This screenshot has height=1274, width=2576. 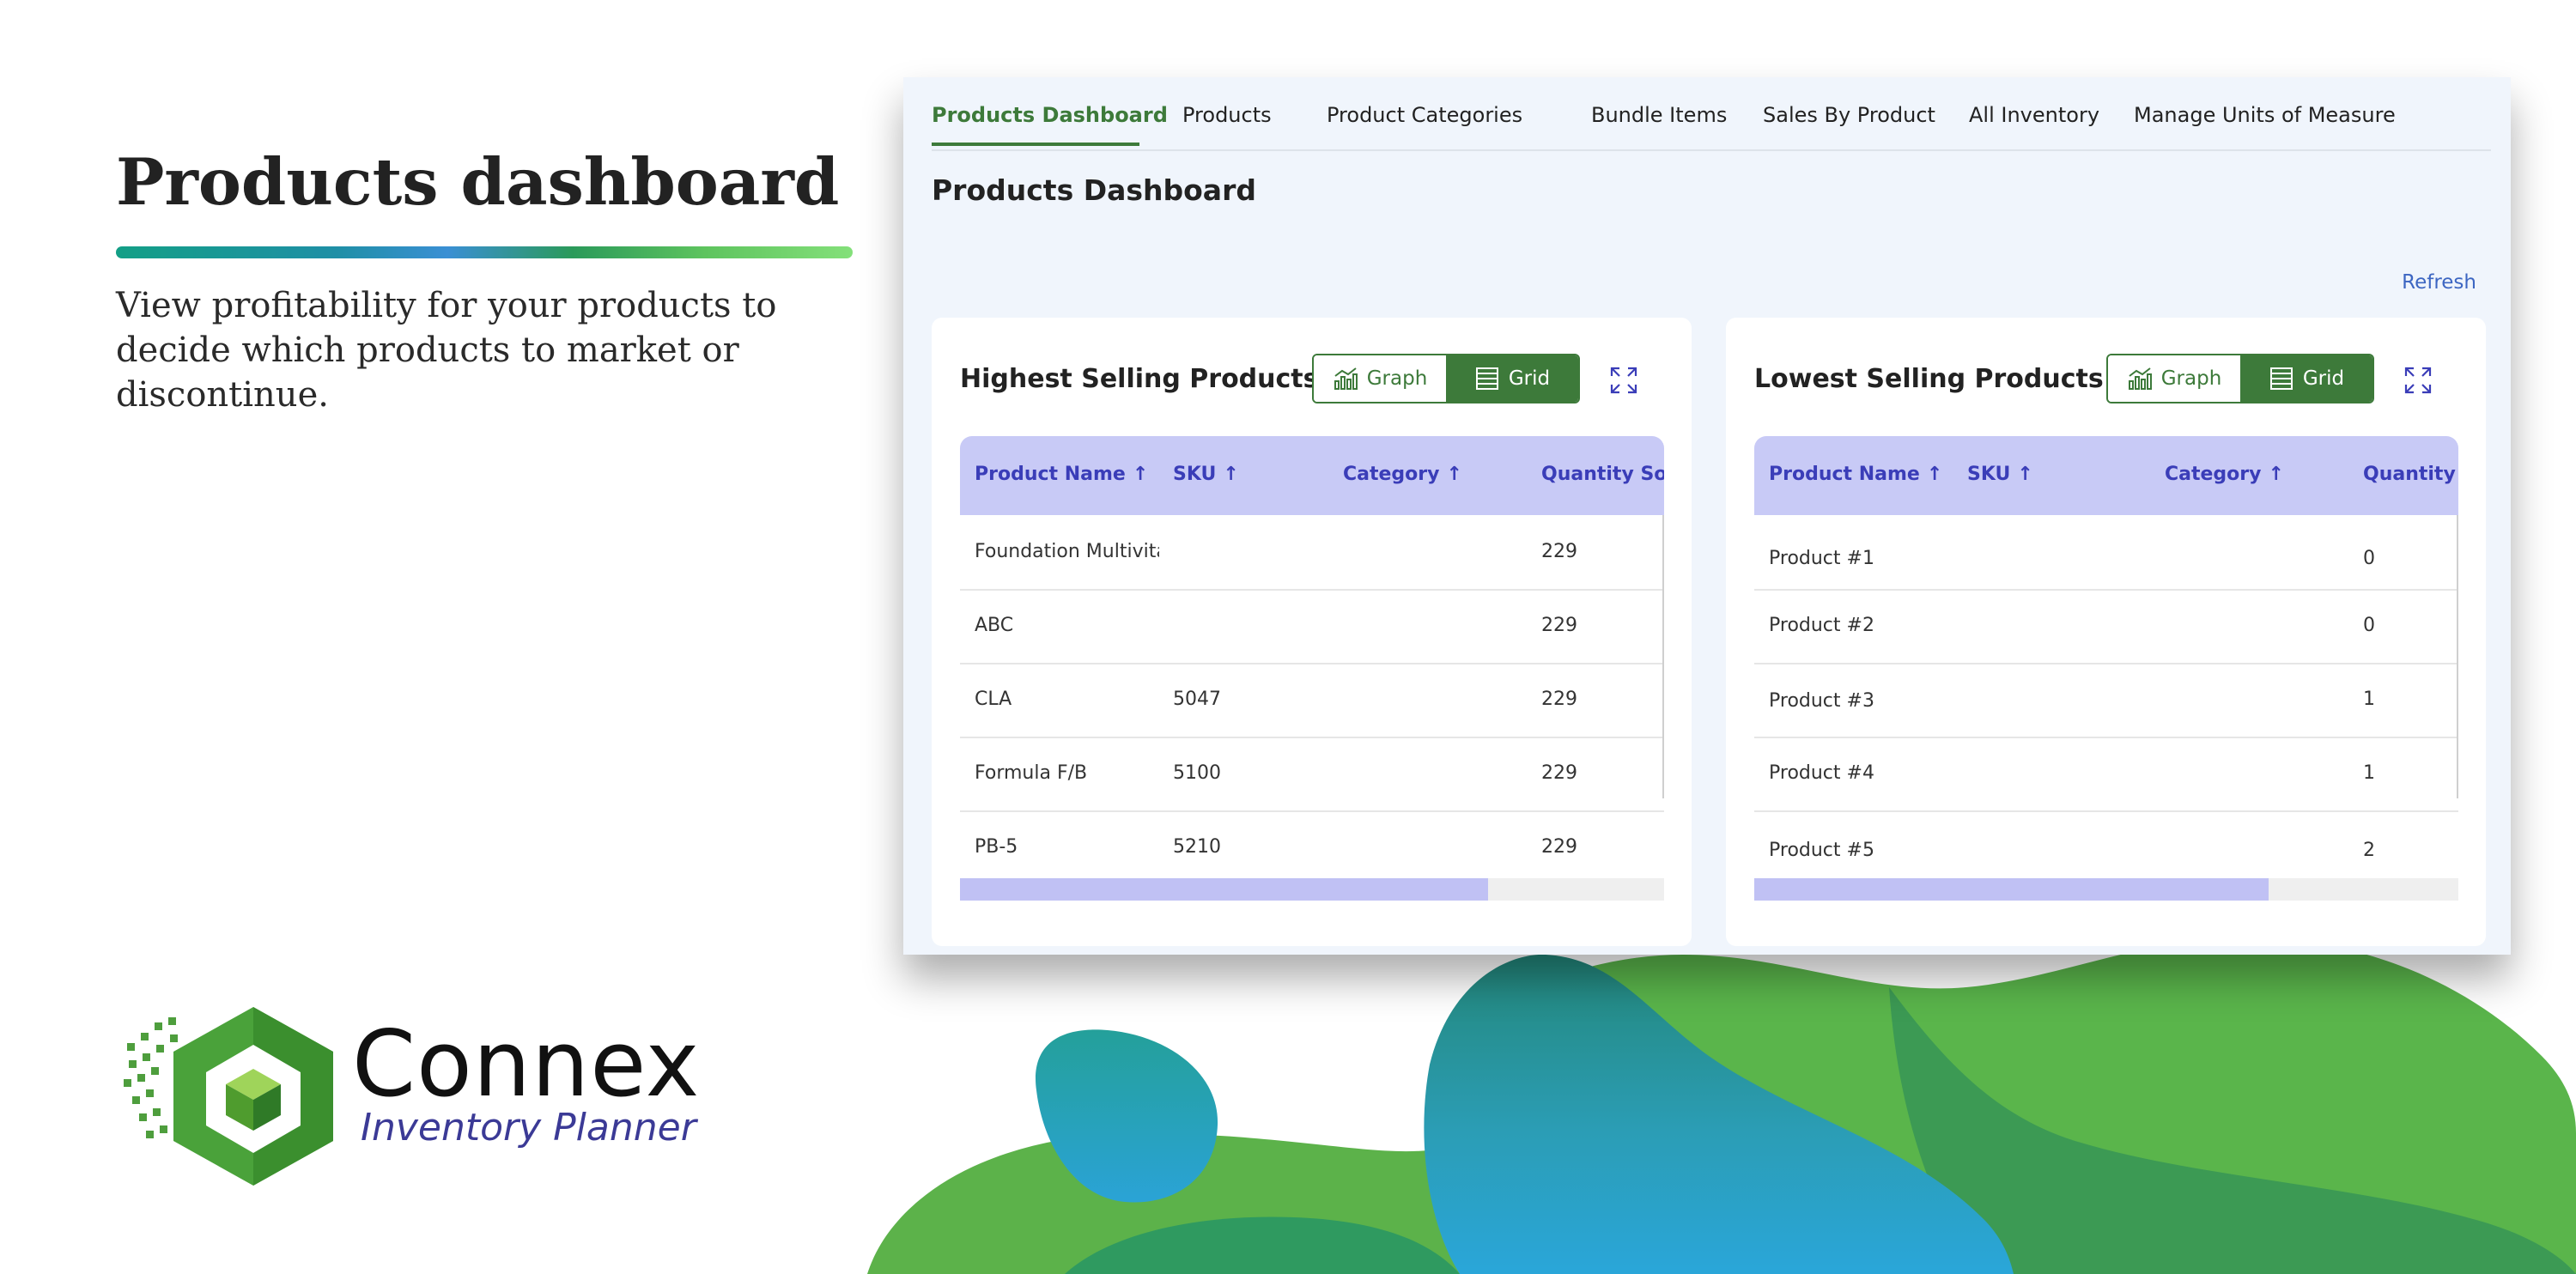 What do you see at coordinates (2106, 553) in the screenshot?
I see `table-row: Product #1 0` at bounding box center [2106, 553].